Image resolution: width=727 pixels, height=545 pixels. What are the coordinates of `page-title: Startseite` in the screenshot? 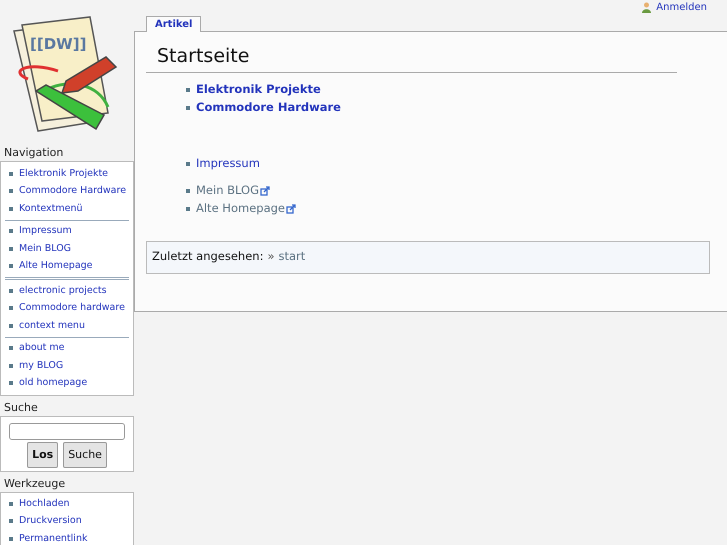 It's located at (411, 57).